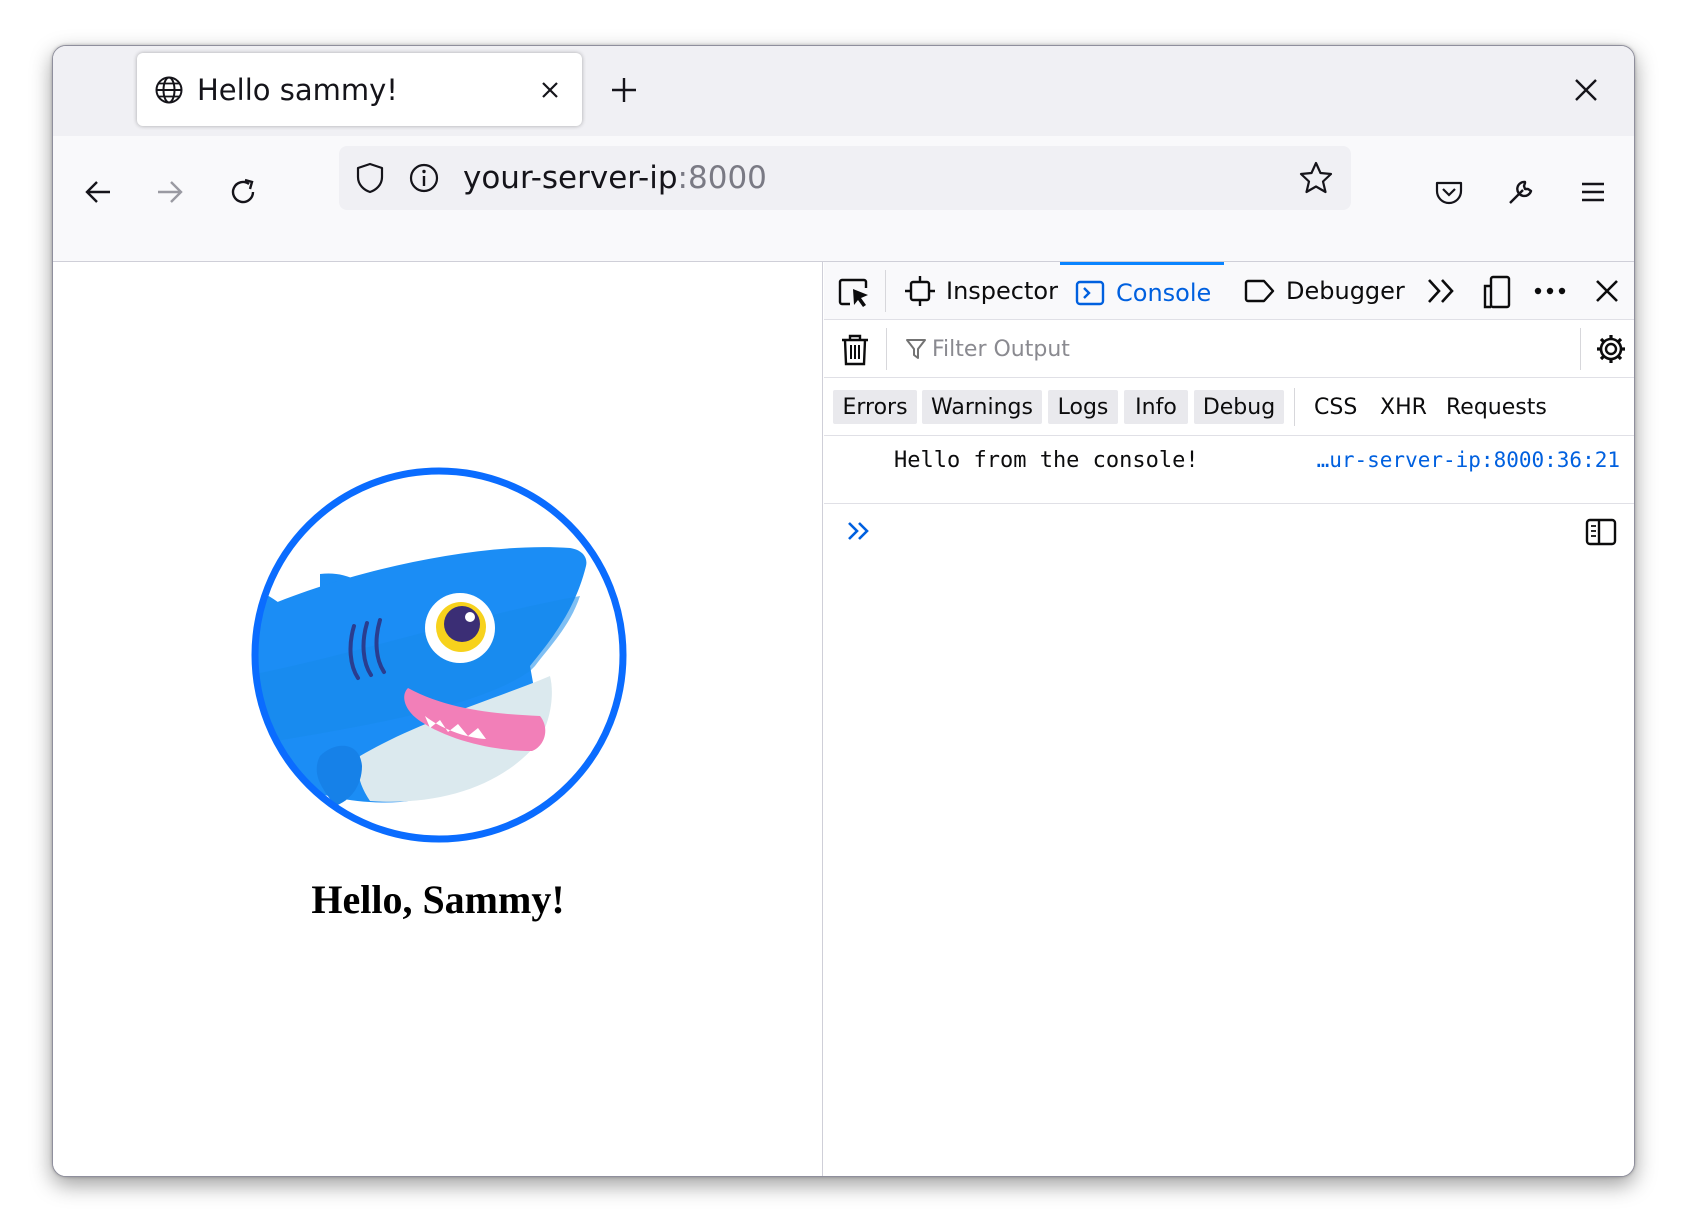 Image resolution: width=1682 pixels, height=1230 pixels. What do you see at coordinates (920, 291) in the screenshot?
I see `inspector-icon` at bounding box center [920, 291].